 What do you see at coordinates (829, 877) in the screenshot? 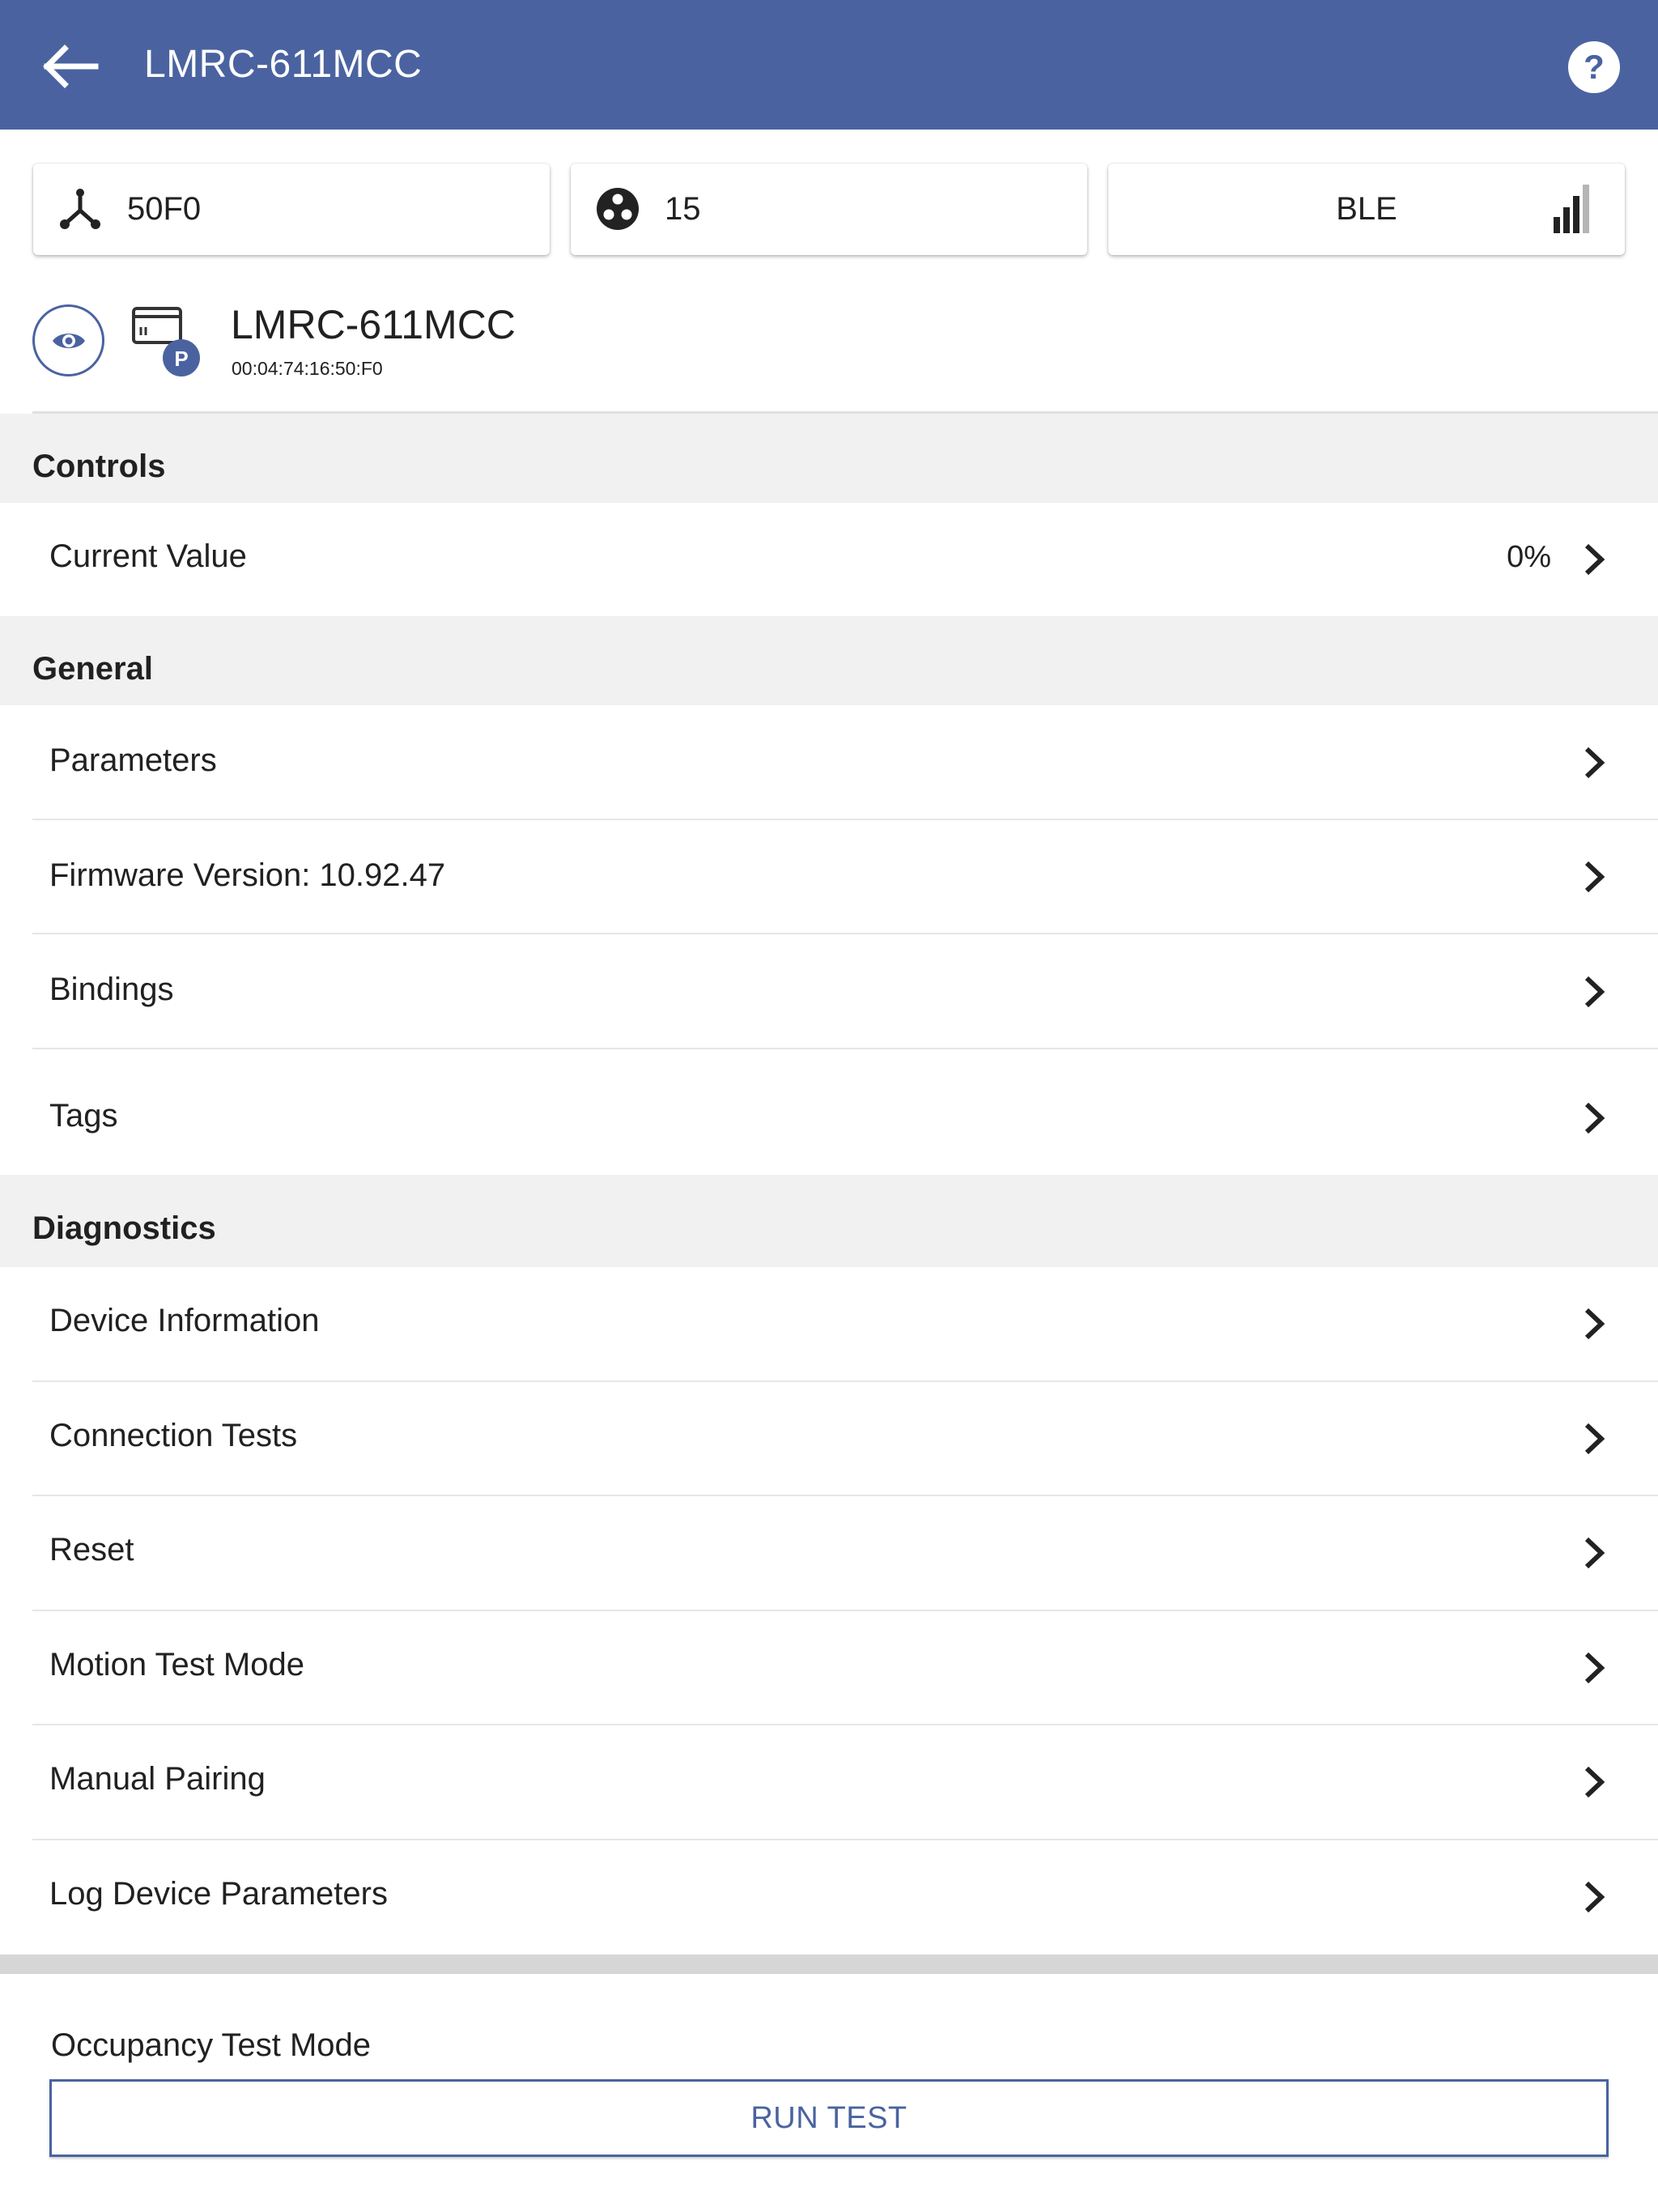
I see `row-firmware-version: Firmware Version: 10.92.47` at bounding box center [829, 877].